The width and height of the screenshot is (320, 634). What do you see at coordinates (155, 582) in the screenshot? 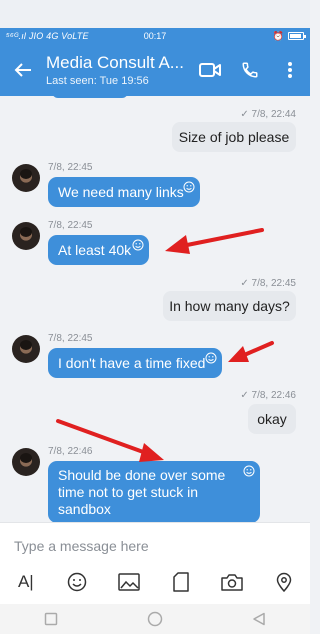
I see `composer-toolbar: A|` at bounding box center [155, 582].